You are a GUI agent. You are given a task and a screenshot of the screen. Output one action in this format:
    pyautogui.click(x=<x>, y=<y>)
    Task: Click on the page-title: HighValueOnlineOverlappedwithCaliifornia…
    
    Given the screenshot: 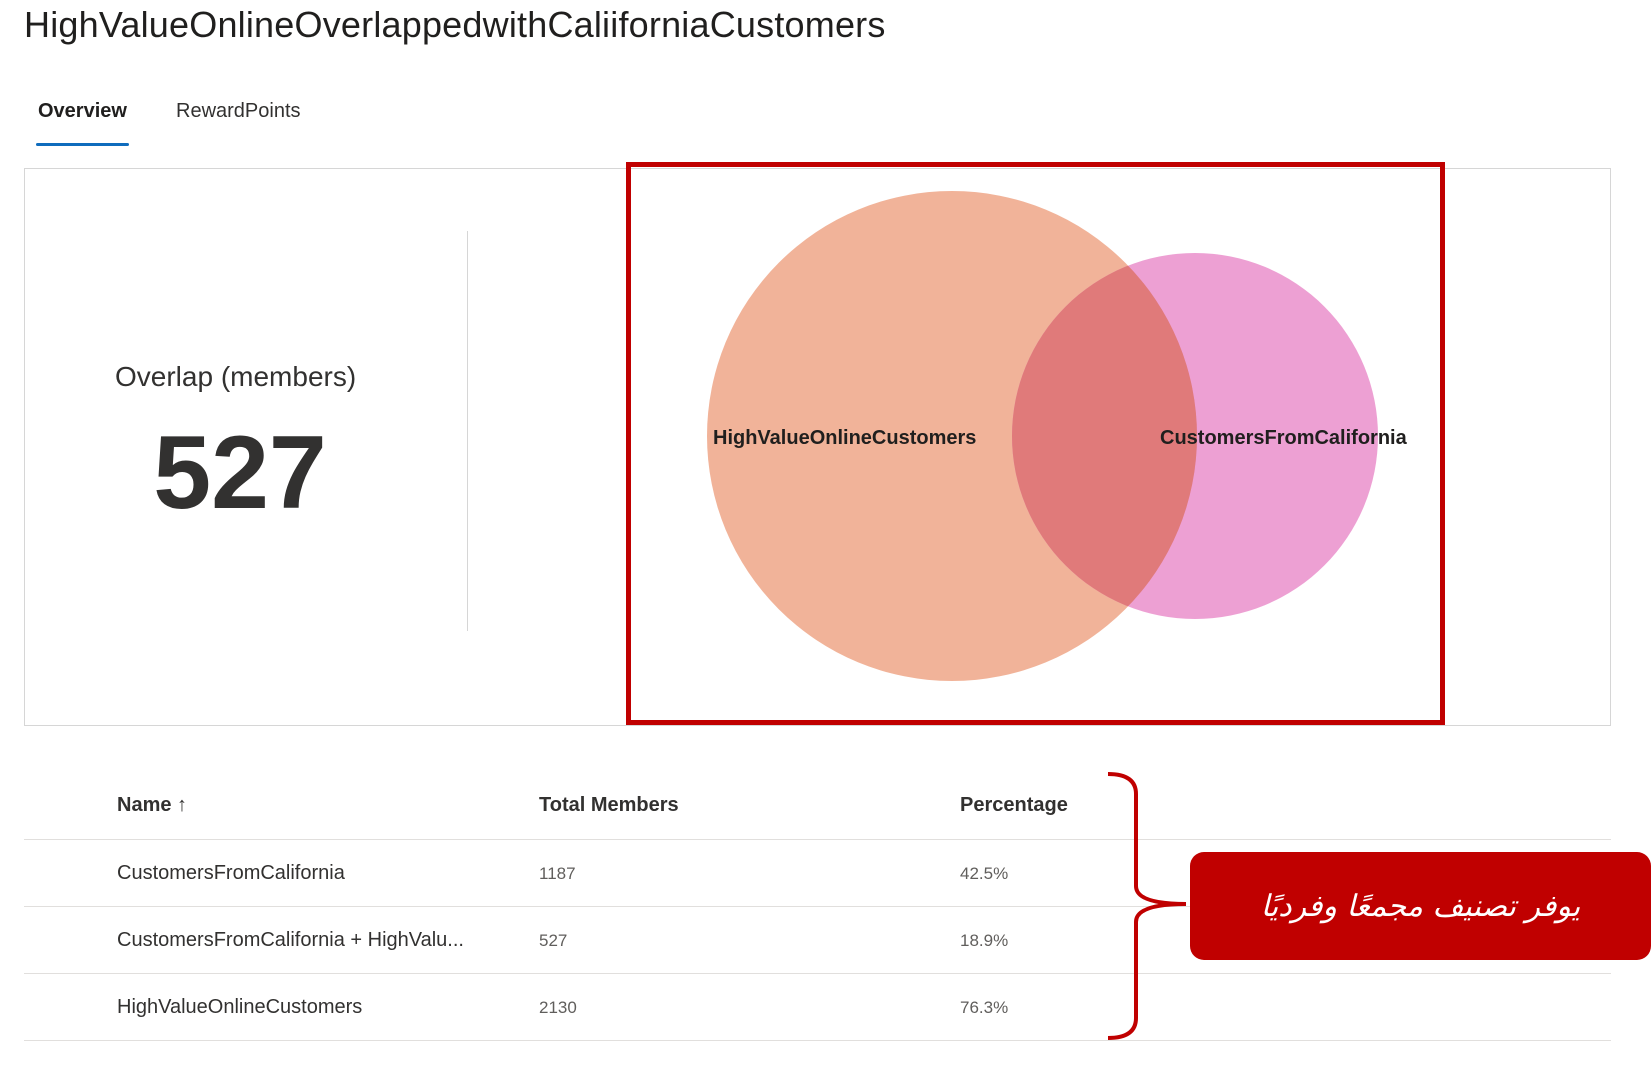 What is the action you would take?
    pyautogui.click(x=455, y=24)
    